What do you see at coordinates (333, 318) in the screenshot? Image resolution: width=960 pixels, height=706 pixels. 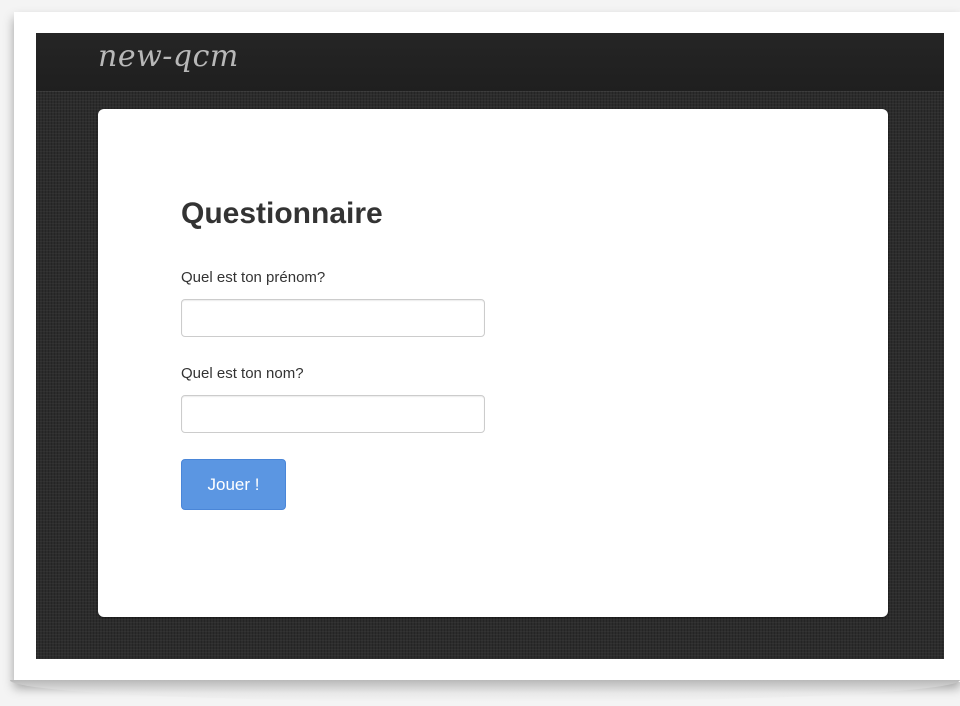 I see `first-name-input` at bounding box center [333, 318].